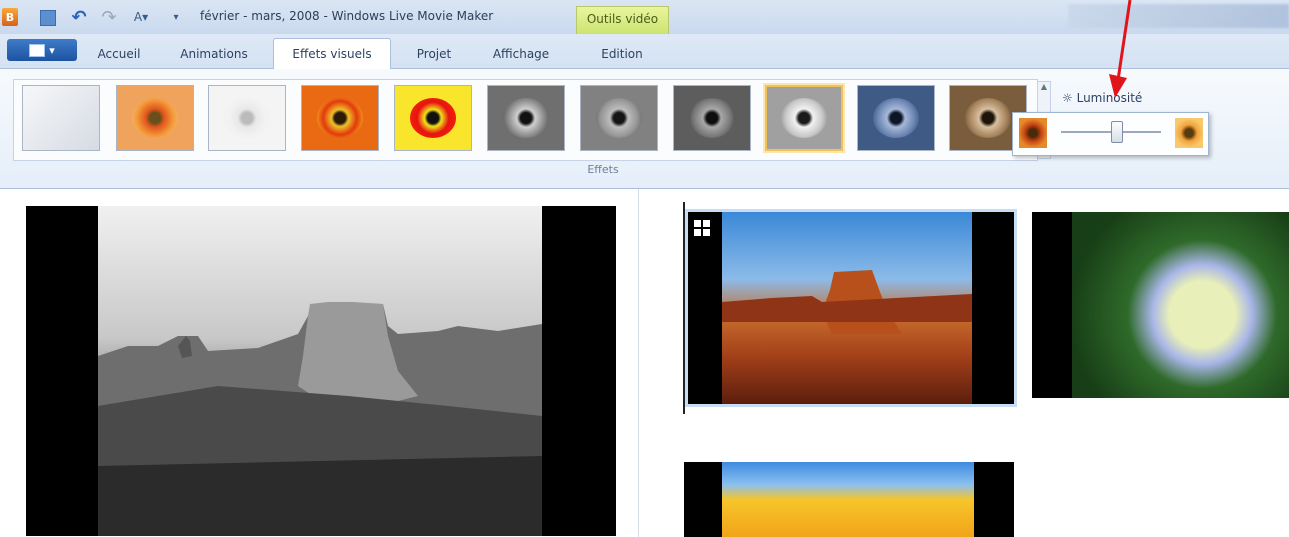 This screenshot has width=1289, height=537. I want to click on tab-accueil: Accueil, so click(119, 54).